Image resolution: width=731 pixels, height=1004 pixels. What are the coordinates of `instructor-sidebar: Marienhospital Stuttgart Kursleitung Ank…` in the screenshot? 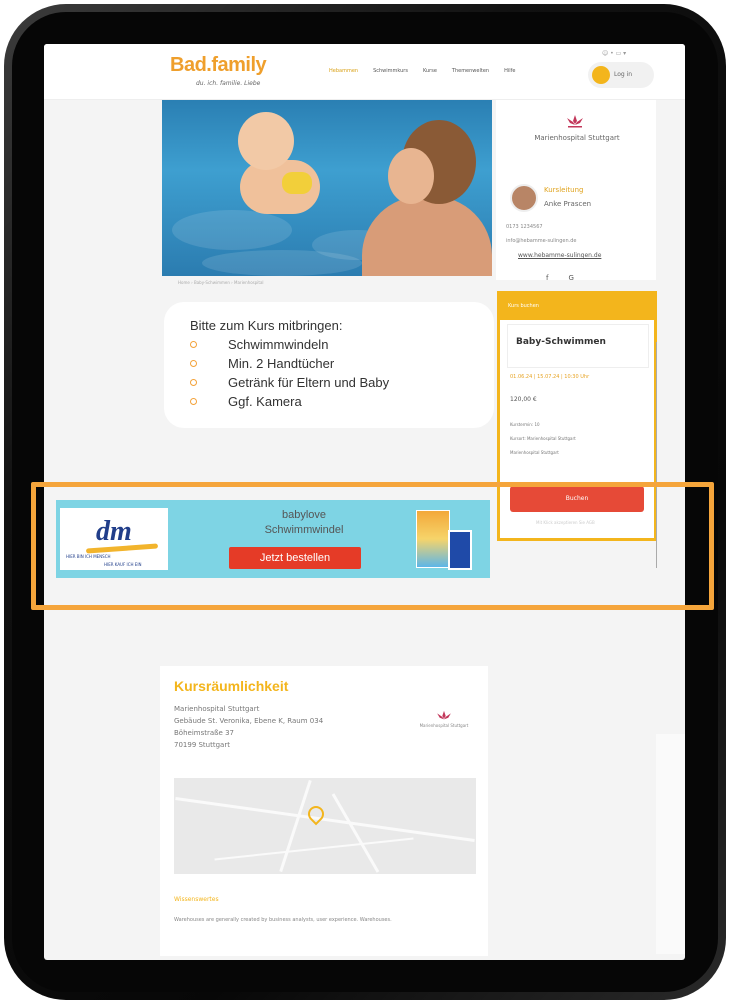 It's located at (576, 190).